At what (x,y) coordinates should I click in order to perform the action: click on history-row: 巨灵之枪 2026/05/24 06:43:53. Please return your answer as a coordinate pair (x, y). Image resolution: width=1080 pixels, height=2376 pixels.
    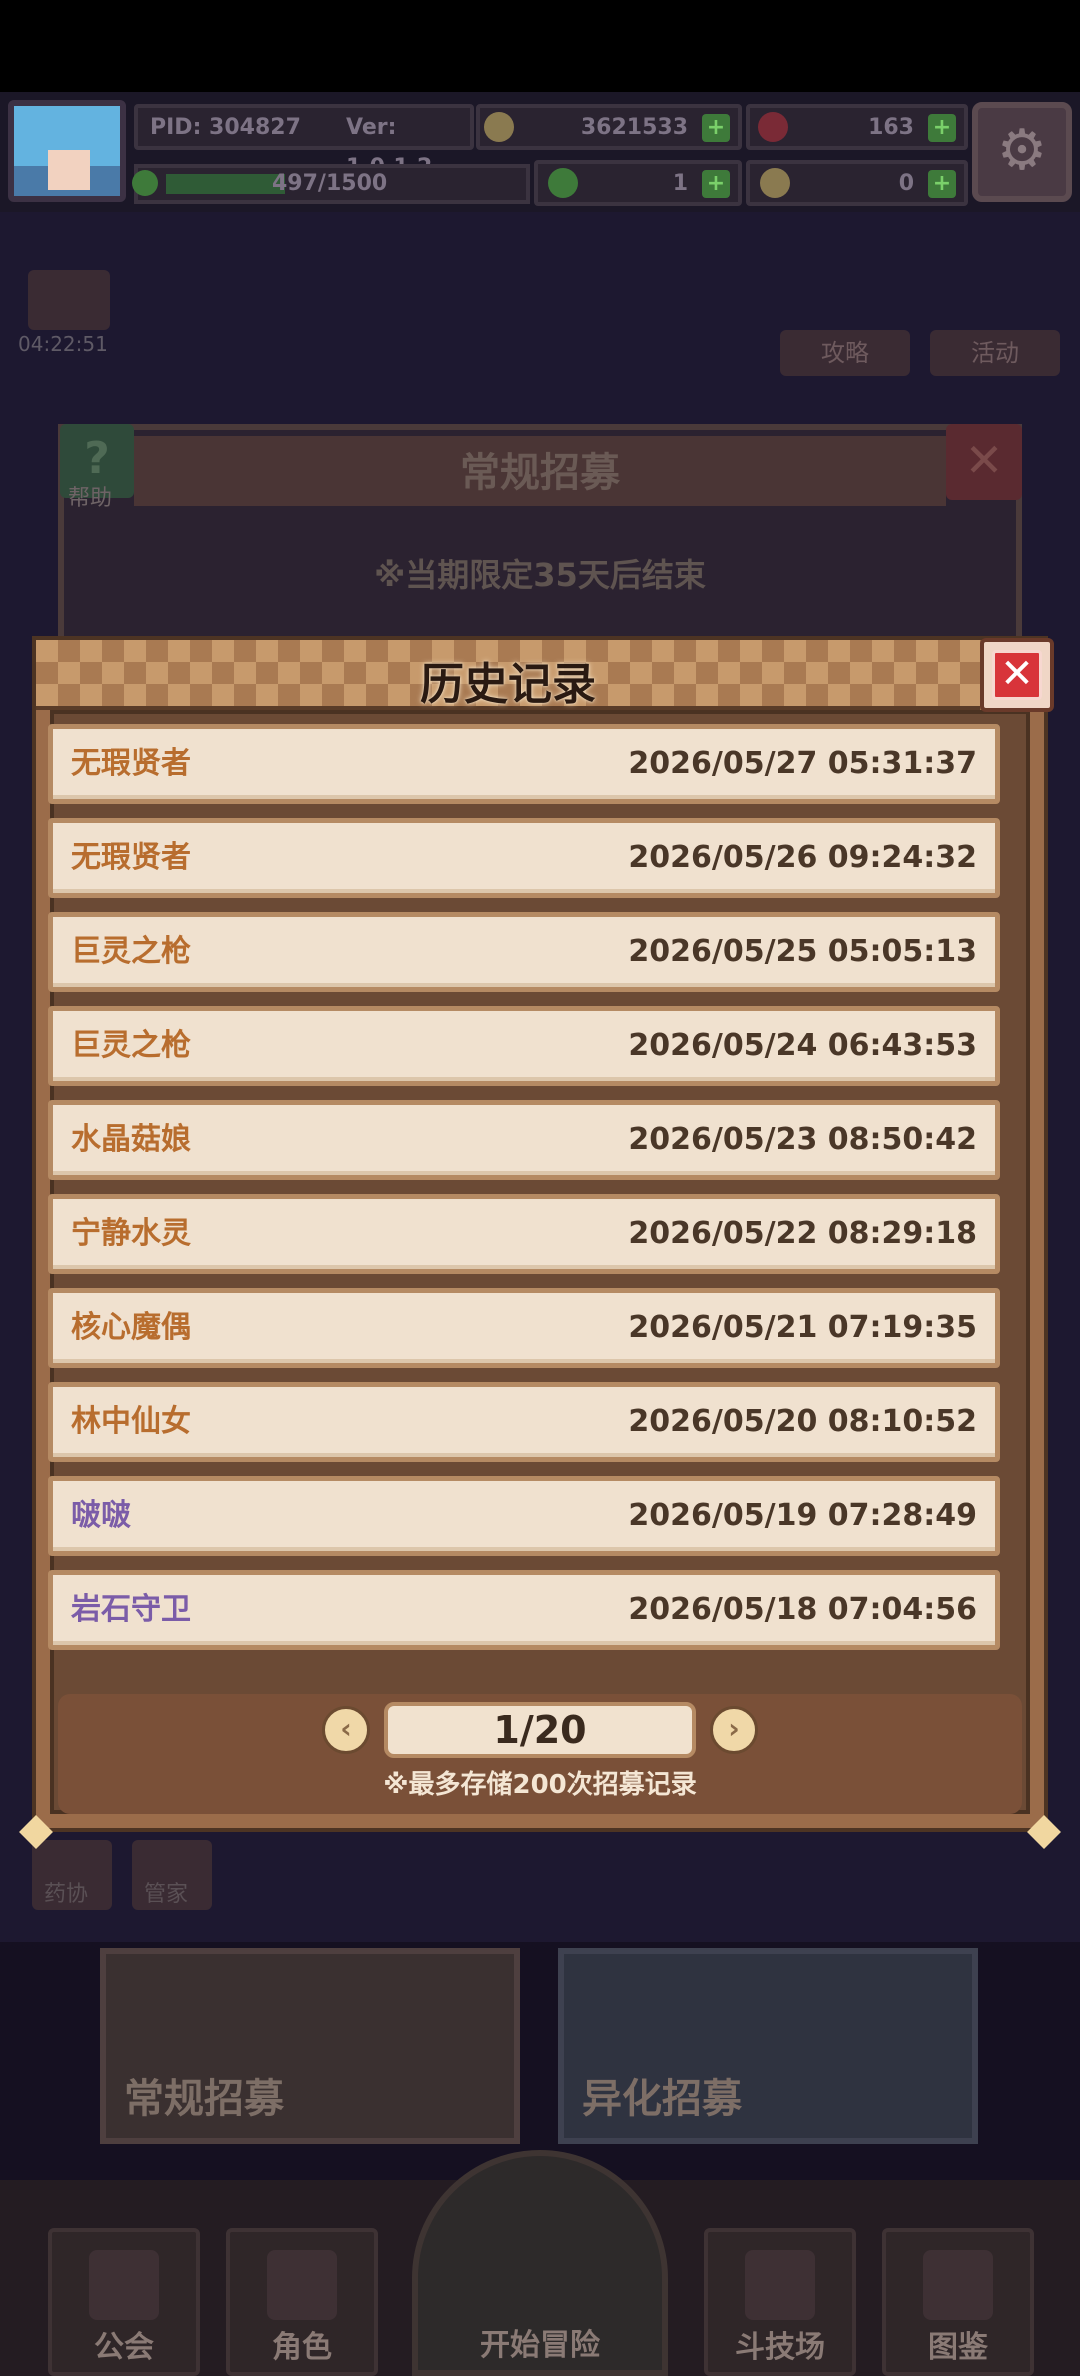
    Looking at the image, I should click on (524, 1046).